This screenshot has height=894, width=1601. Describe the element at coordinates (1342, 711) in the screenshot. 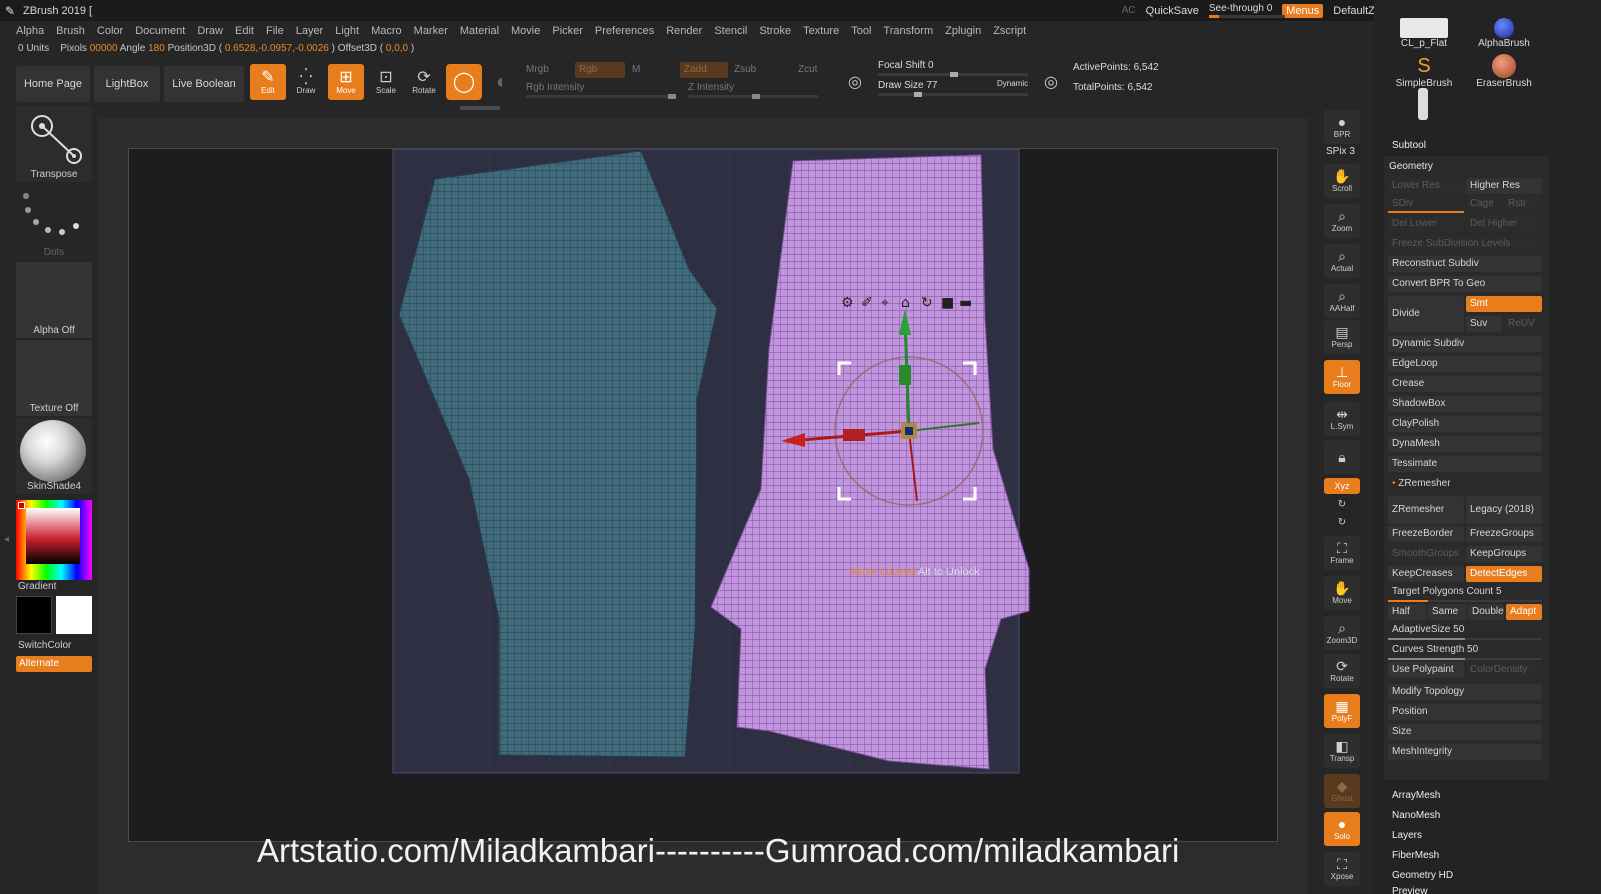

I see `polyf-button: ▦ PolyF` at that location.